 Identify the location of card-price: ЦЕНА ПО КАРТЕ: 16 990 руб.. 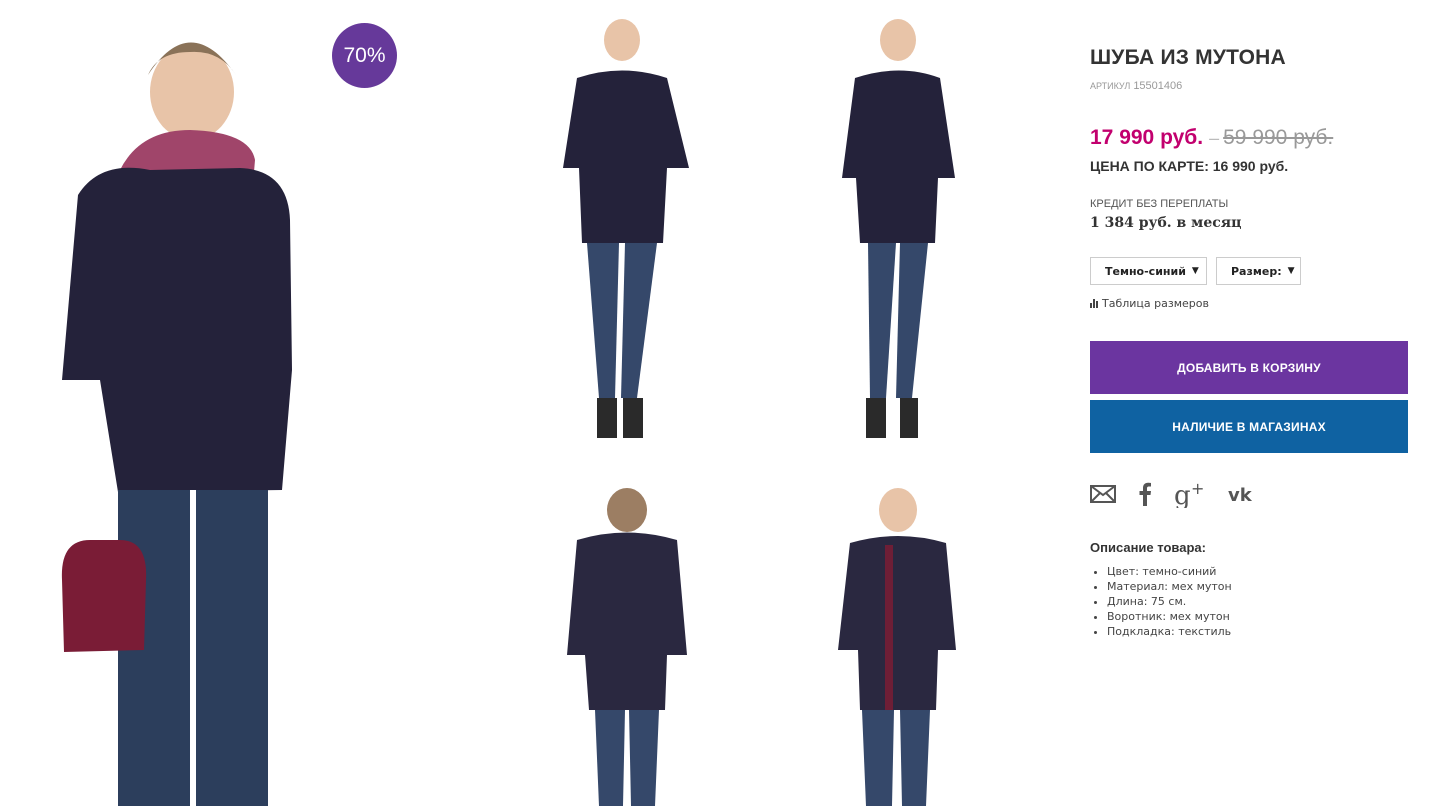
(1189, 166).